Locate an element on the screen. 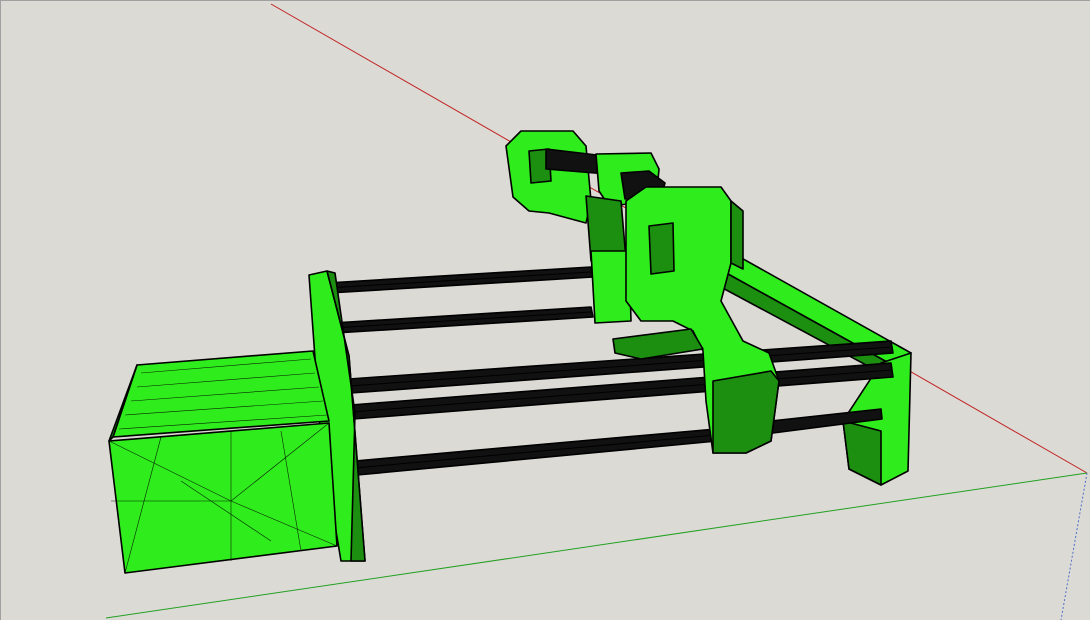  front-upright-window is located at coordinates (661, 248).